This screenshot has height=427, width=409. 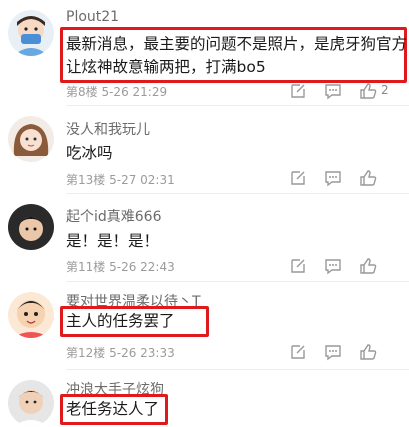 I want to click on comment-username: 起个id真难666, so click(x=114, y=216).